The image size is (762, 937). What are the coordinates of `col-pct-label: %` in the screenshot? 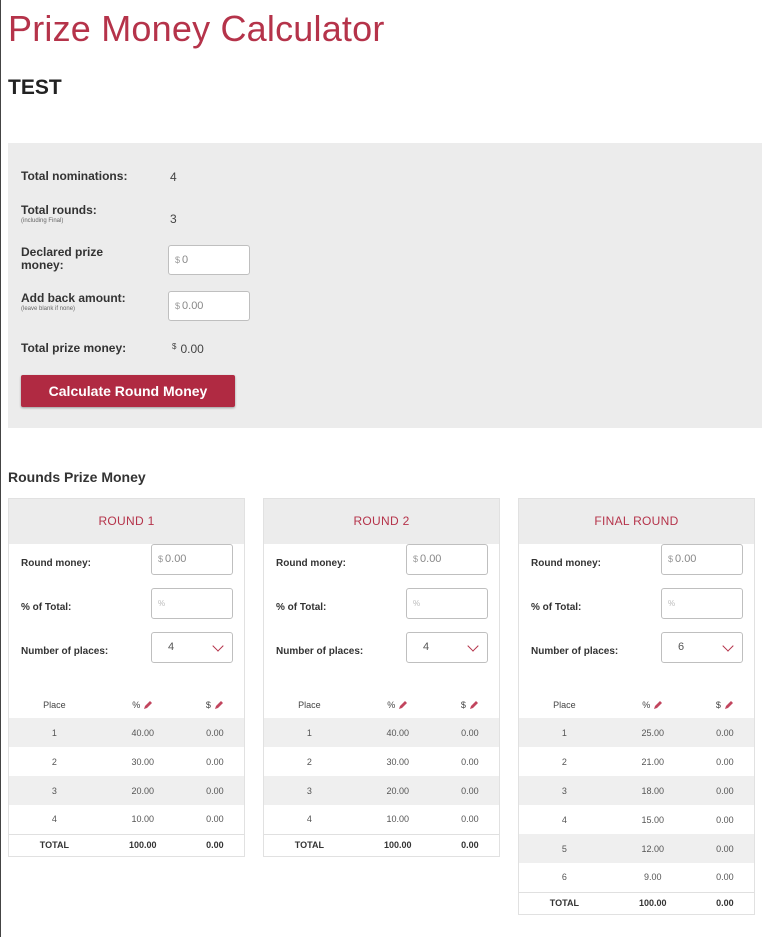 It's located at (391, 704).